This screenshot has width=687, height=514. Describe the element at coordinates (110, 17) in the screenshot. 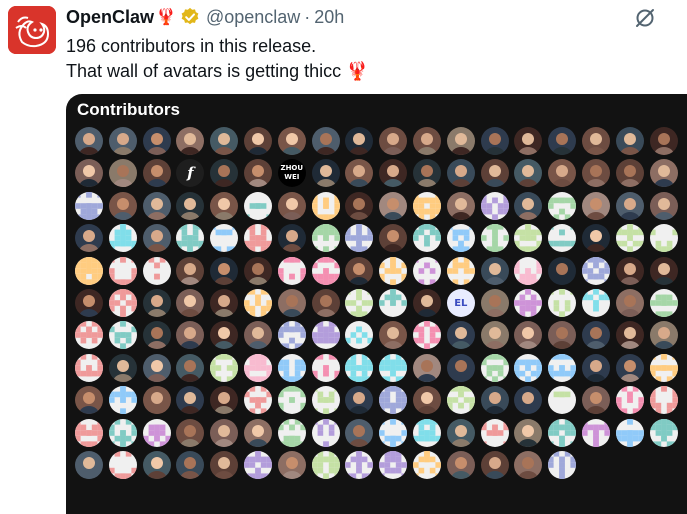

I see `author-name: OpenClaw` at that location.